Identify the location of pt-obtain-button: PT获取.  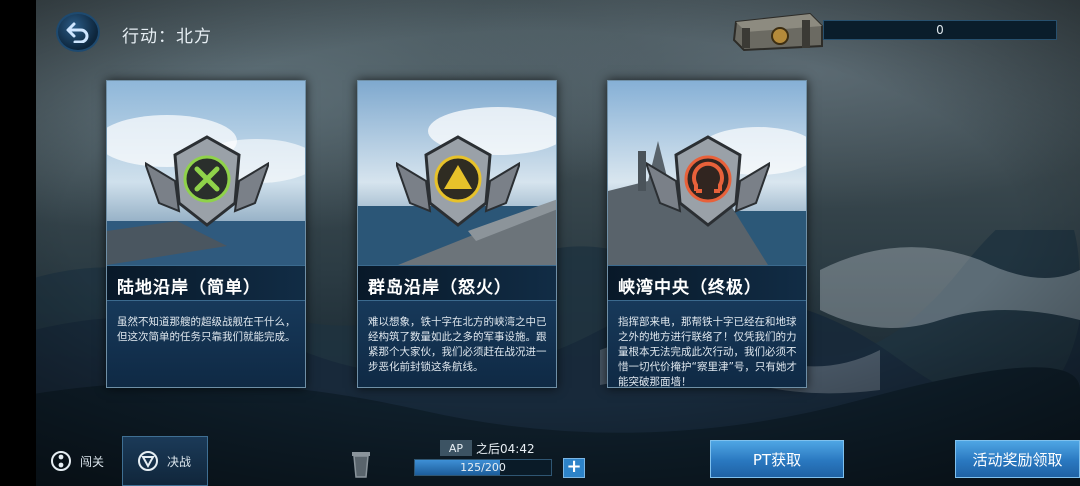
(777, 459).